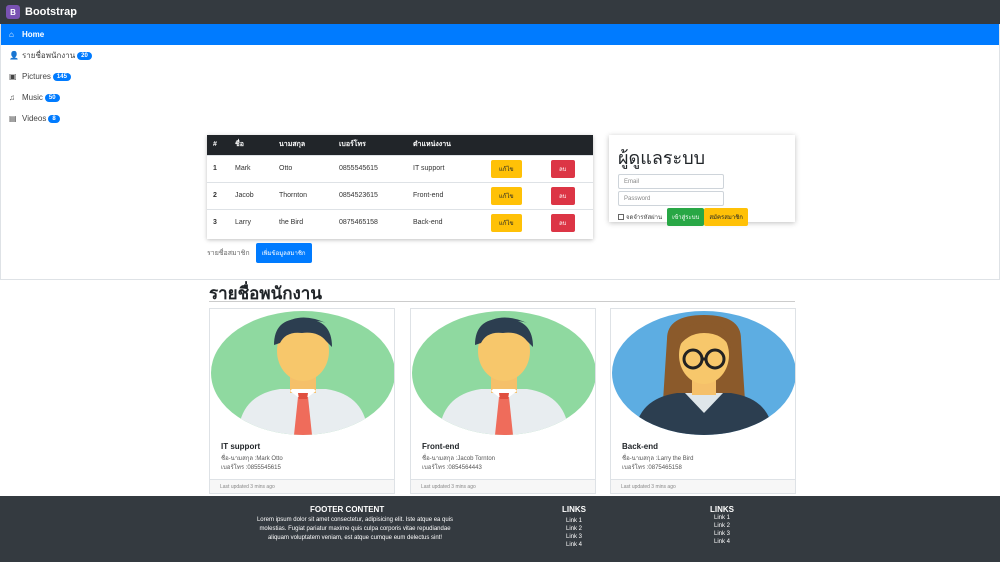 The height and width of the screenshot is (562, 1000). Describe the element at coordinates (33, 34) in the screenshot. I see `sidebar-item-label: Home` at that location.